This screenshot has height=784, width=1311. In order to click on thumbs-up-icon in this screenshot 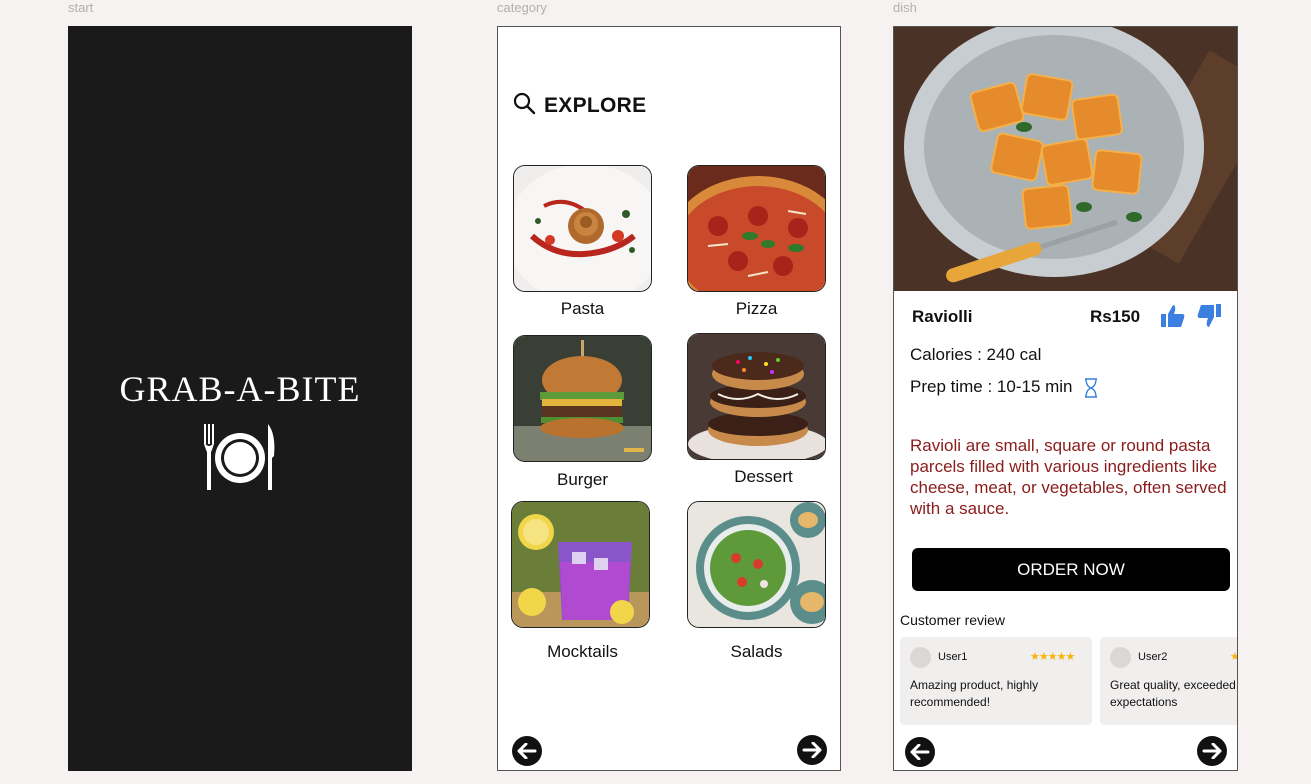, I will do `click(1173, 318)`.